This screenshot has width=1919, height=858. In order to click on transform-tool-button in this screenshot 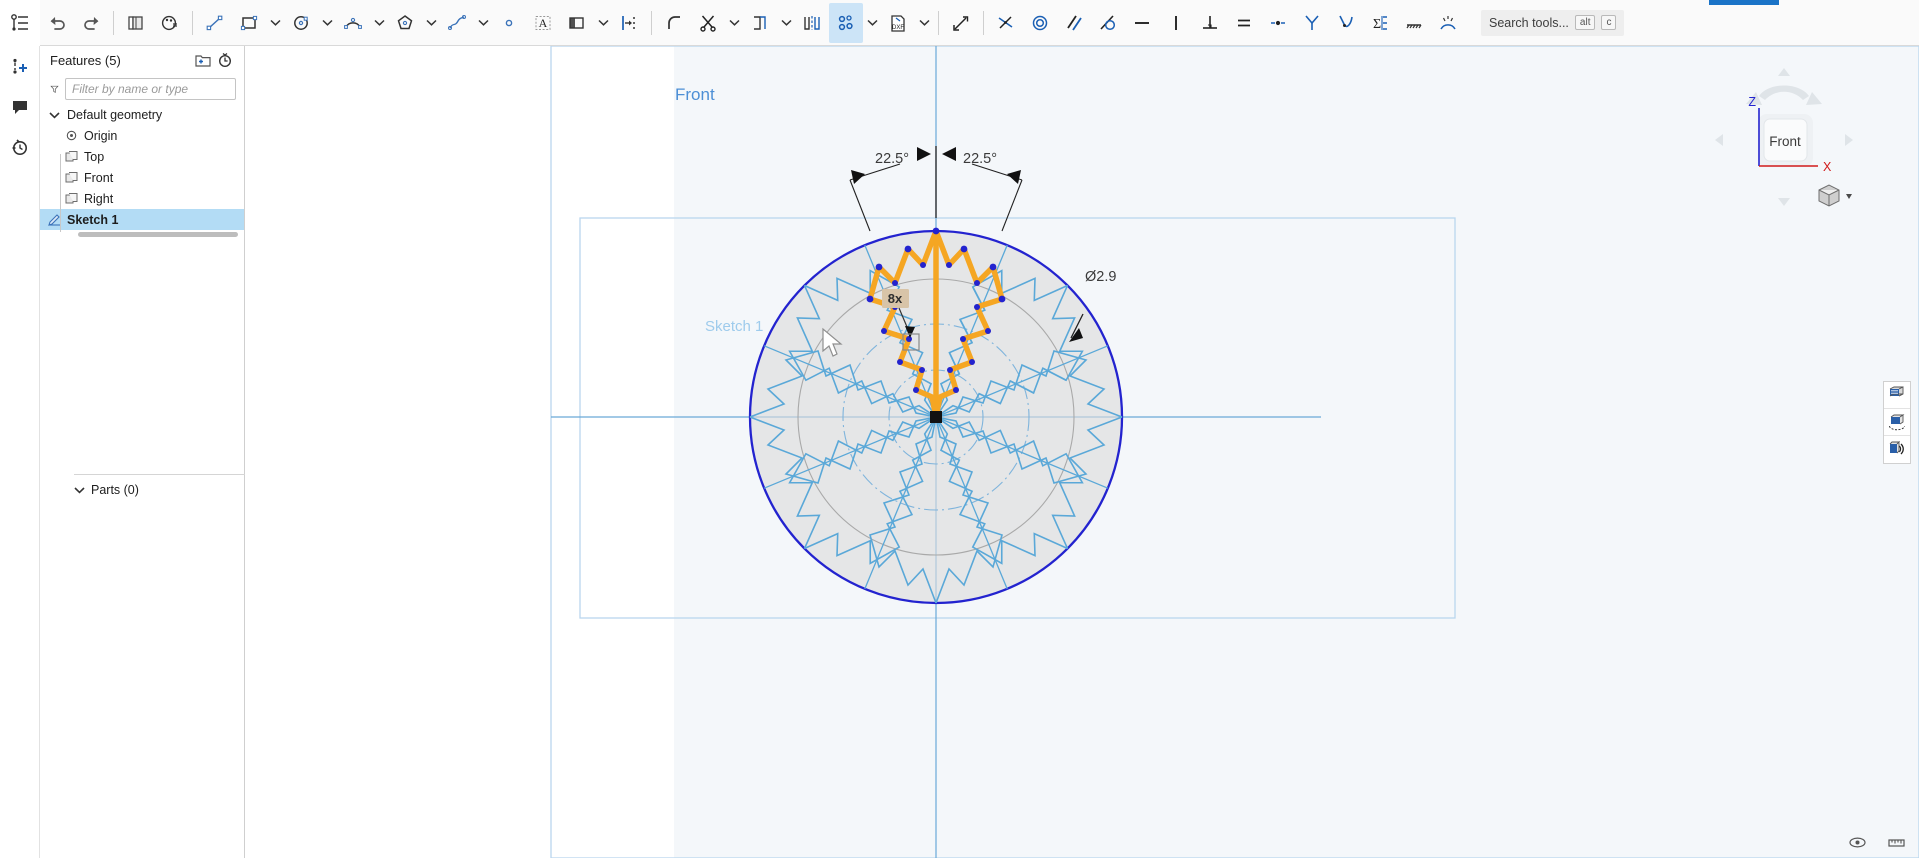, I will do `click(961, 23)`.